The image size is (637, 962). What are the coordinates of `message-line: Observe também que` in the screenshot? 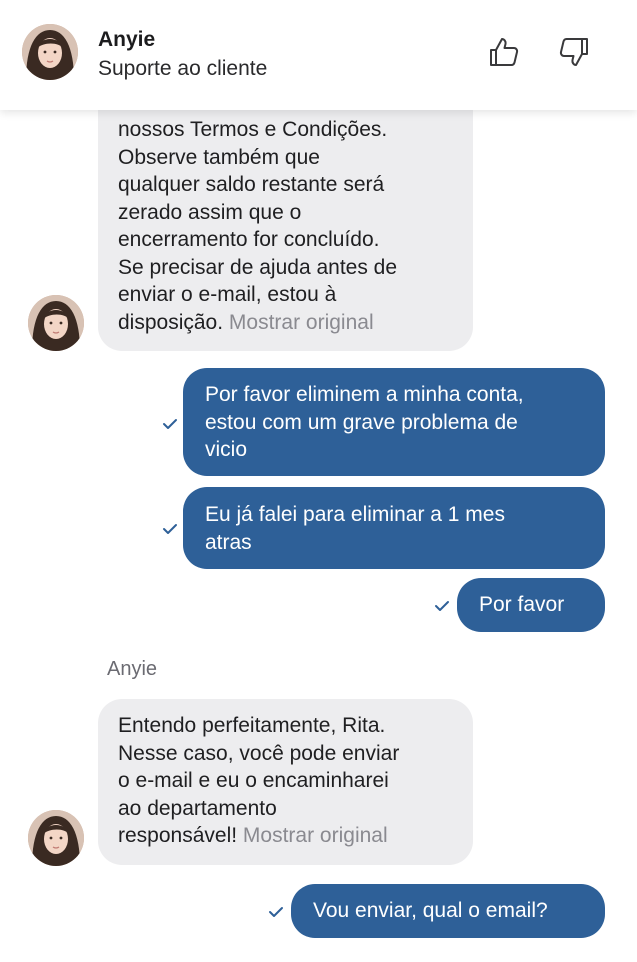 It's located at (219, 157).